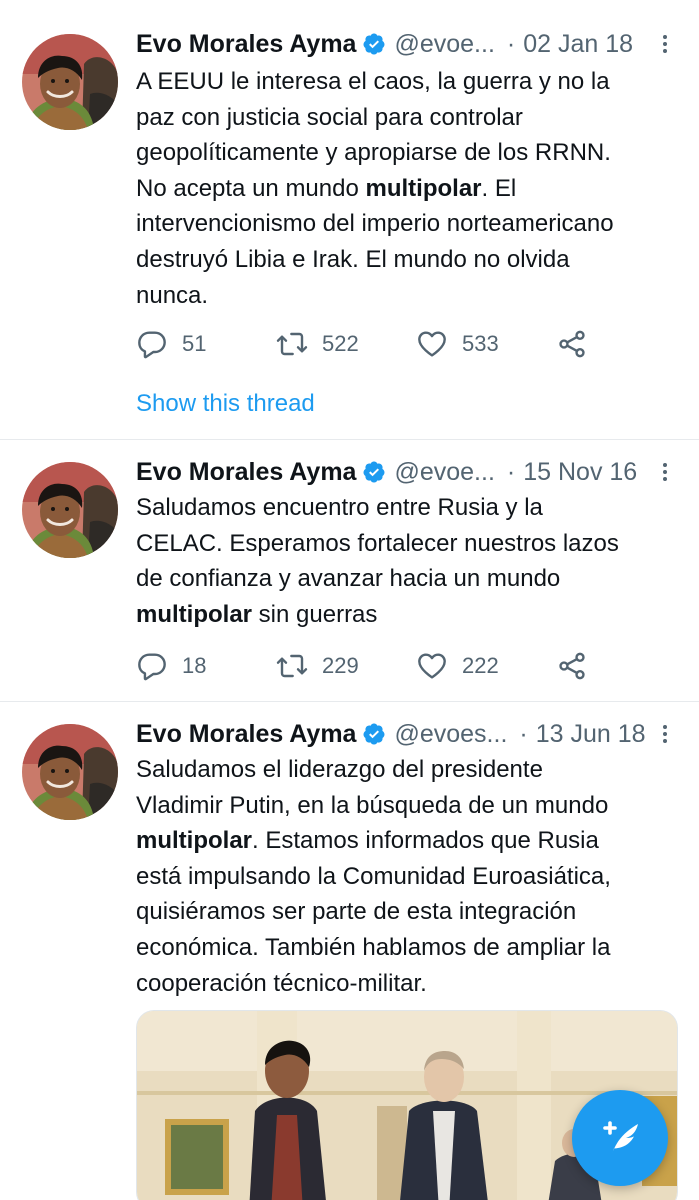 The image size is (699, 1200). What do you see at coordinates (480, 665) in the screenshot?
I see `like-count: 222` at bounding box center [480, 665].